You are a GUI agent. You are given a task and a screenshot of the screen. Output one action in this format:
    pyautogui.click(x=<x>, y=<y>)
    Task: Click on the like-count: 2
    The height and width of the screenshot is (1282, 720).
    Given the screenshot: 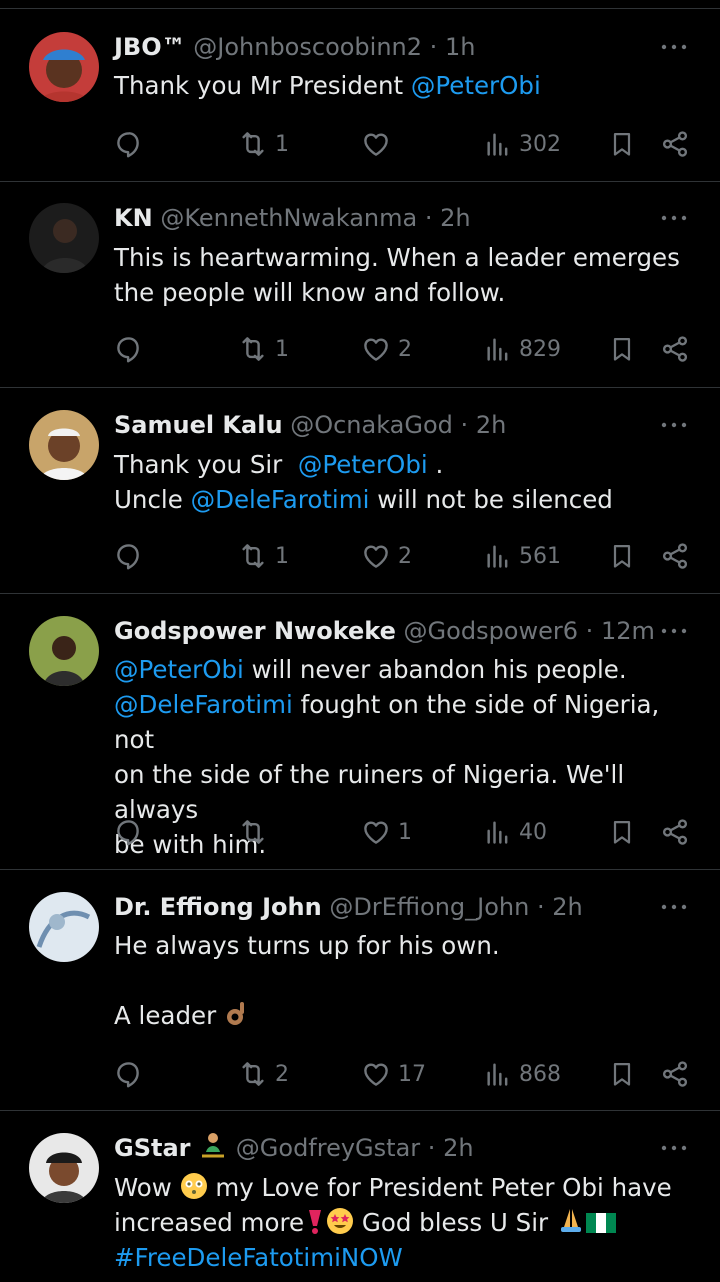 What is the action you would take?
    pyautogui.click(x=405, y=556)
    